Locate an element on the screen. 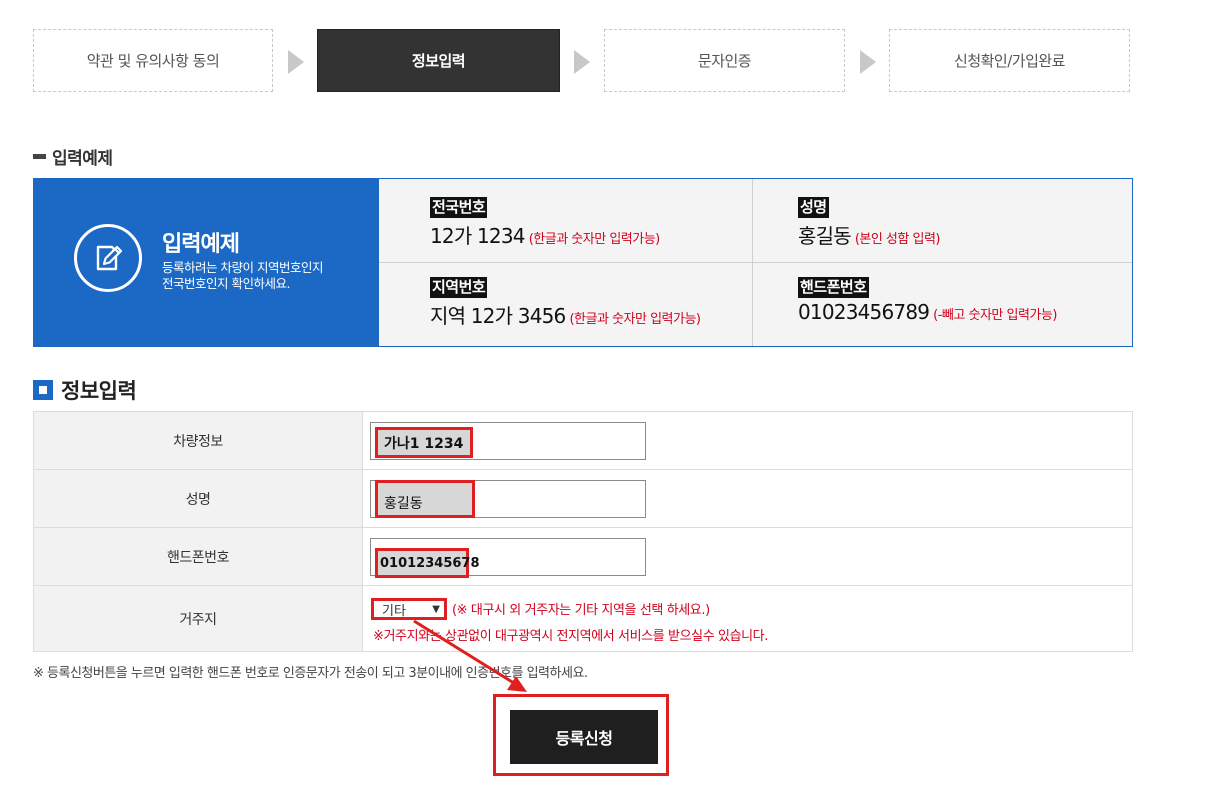 The height and width of the screenshot is (792, 1216). example-desc-line: 등록하려는 차량이 지역번호인지 is located at coordinates (242, 267).